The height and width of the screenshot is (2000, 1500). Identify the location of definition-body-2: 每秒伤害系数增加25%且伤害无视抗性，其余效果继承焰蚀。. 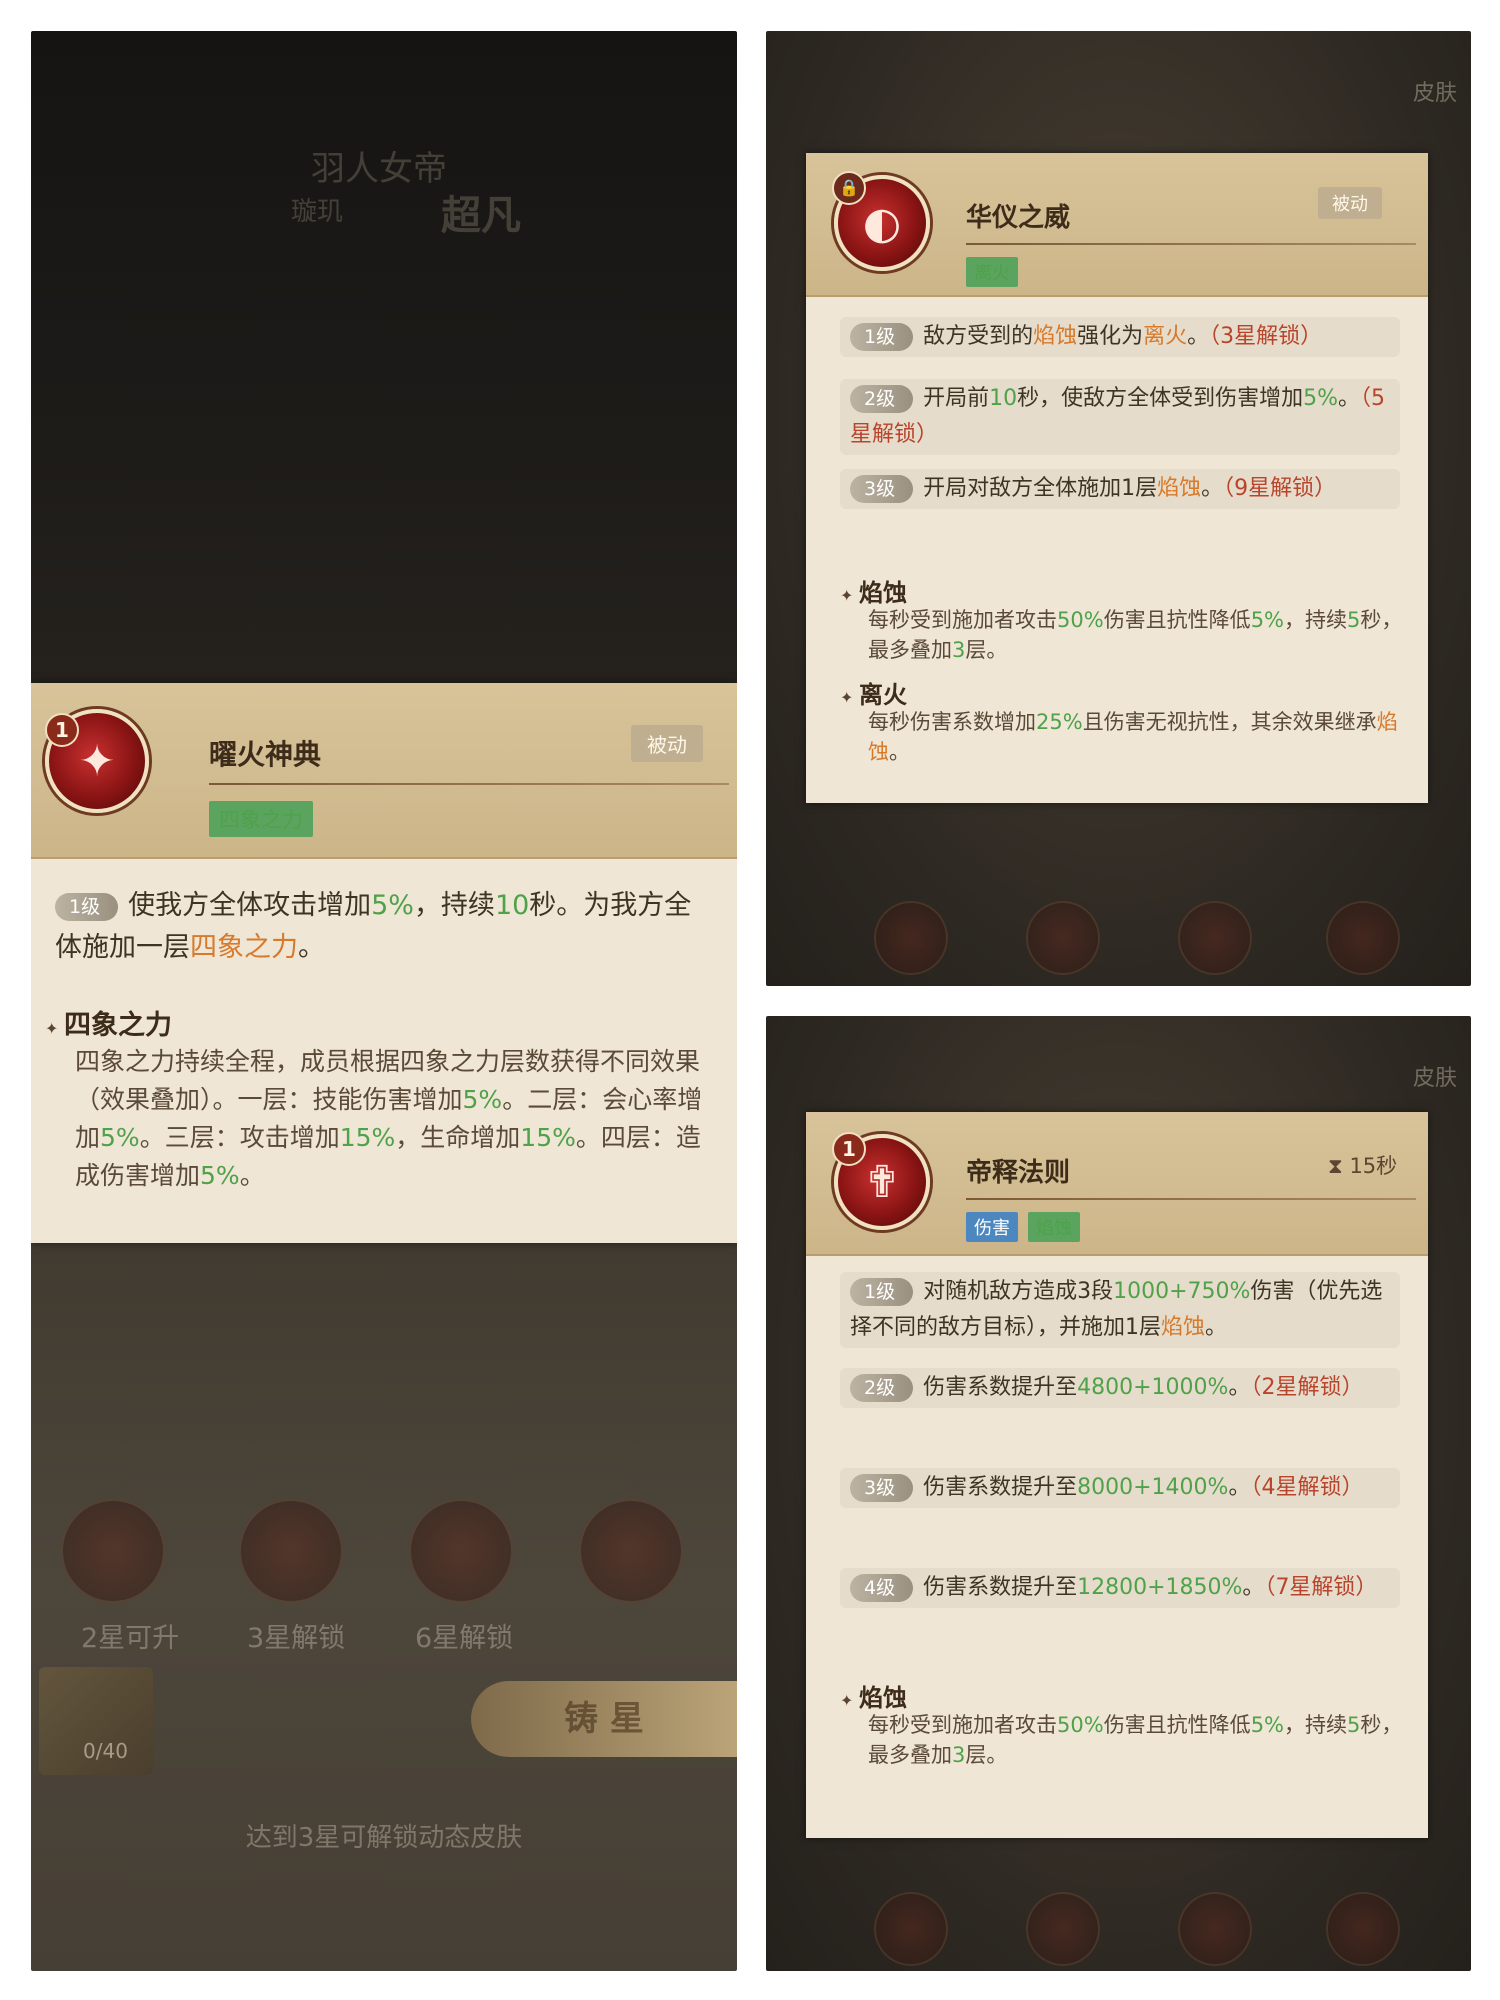
(1138, 737).